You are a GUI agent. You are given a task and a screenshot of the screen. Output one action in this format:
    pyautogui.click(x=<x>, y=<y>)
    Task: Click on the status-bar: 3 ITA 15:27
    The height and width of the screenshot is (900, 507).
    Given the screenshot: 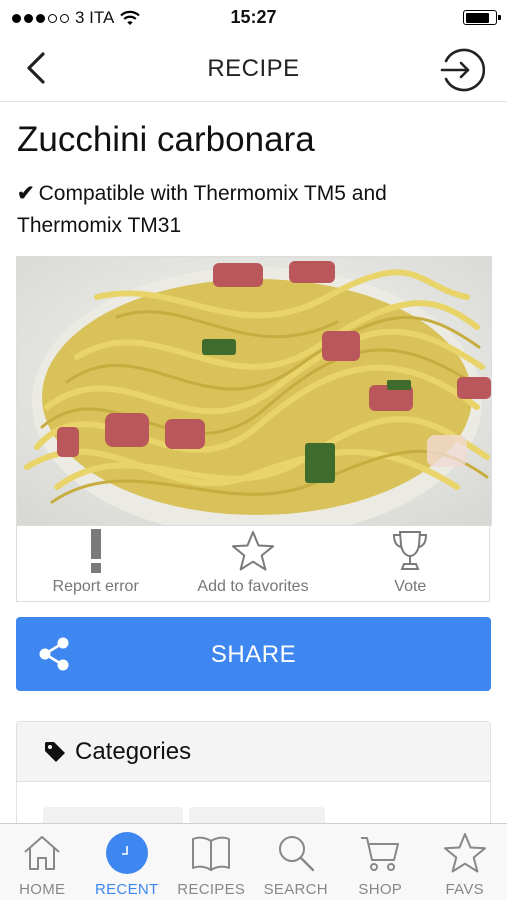 What is the action you would take?
    pyautogui.click(x=253, y=17)
    